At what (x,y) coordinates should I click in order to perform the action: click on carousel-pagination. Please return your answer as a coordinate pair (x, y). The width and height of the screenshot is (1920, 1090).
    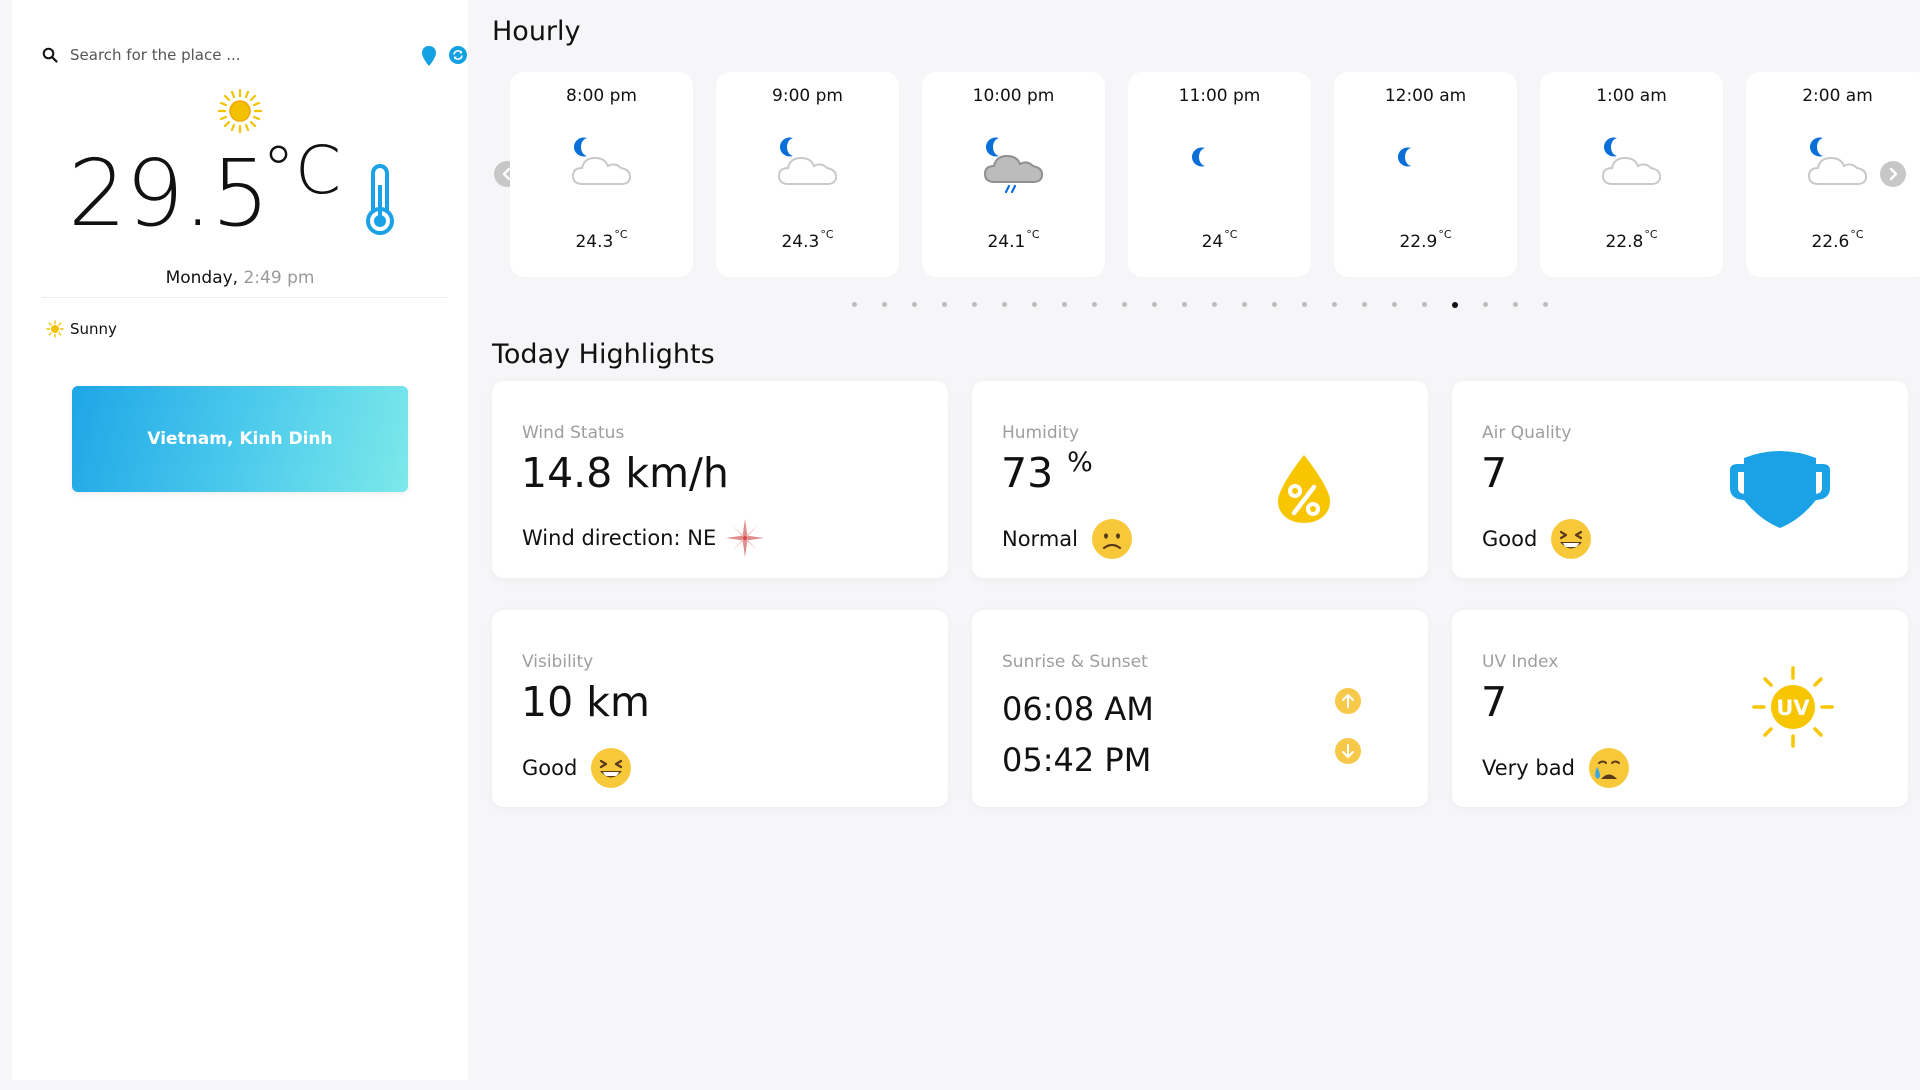
    Looking at the image, I should click on (1212, 305).